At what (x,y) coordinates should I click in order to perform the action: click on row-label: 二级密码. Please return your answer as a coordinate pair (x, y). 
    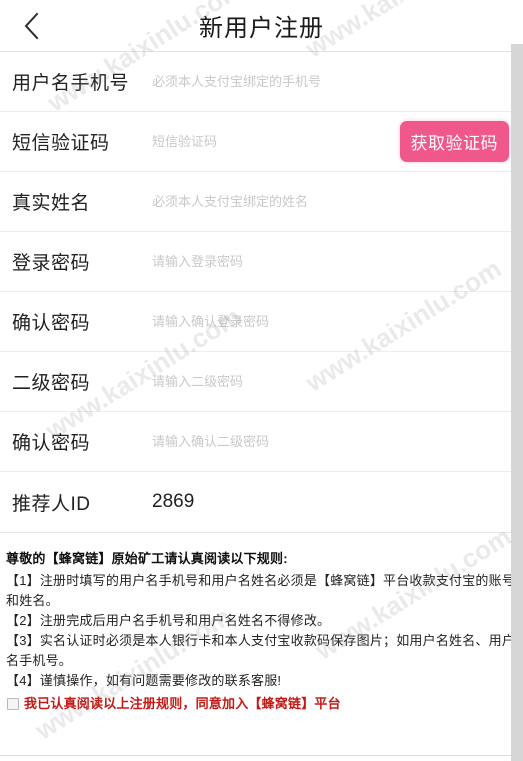
    Looking at the image, I should click on (51, 383).